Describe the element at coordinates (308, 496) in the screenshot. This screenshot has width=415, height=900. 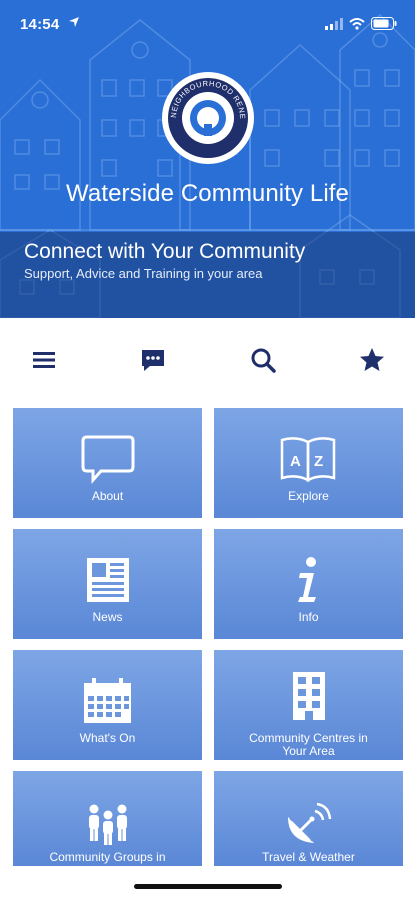
I see `tile-label: Explore` at that location.